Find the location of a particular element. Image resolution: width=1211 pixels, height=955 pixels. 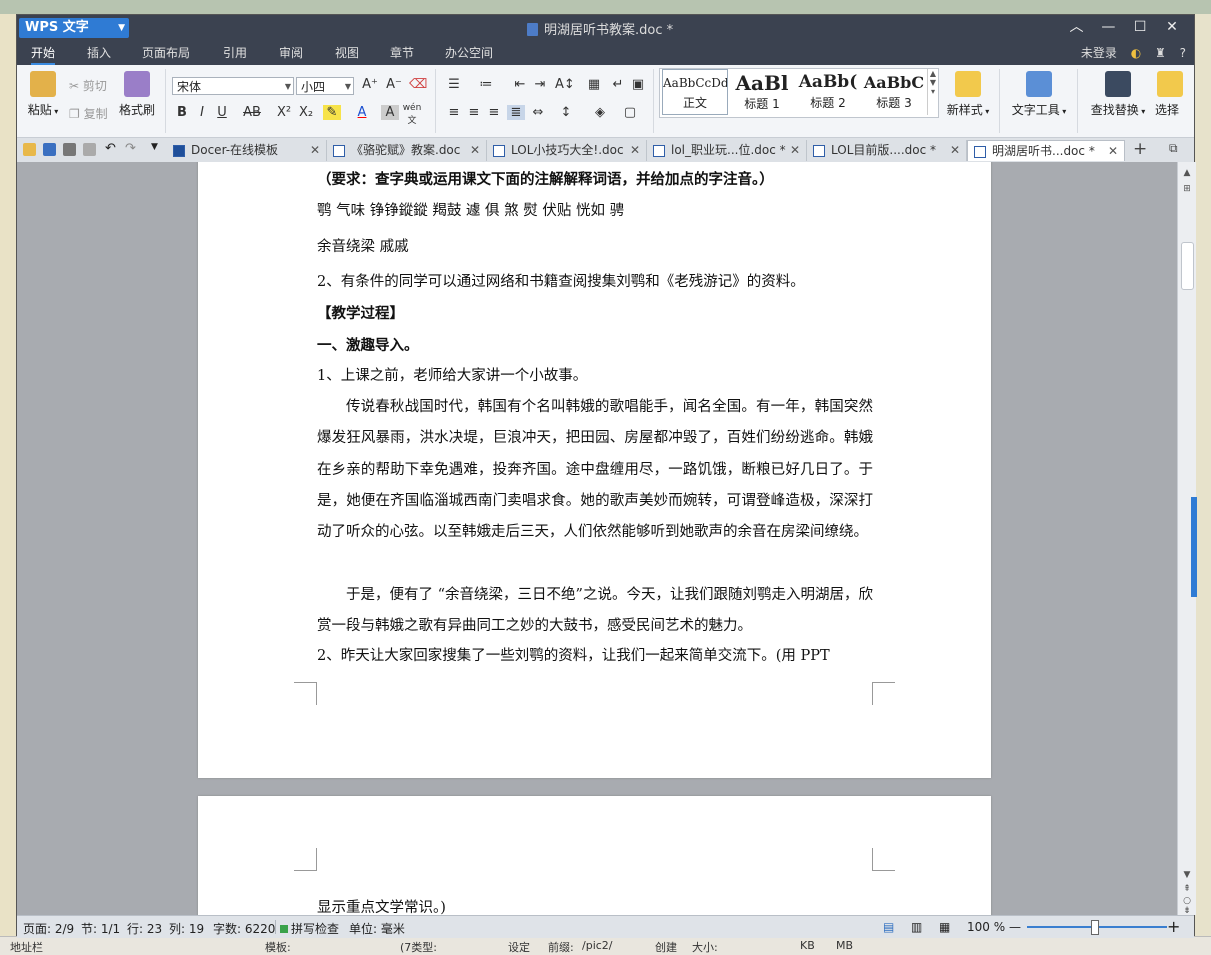

format-painter-button: 格式刷 is located at coordinates (137, 94).